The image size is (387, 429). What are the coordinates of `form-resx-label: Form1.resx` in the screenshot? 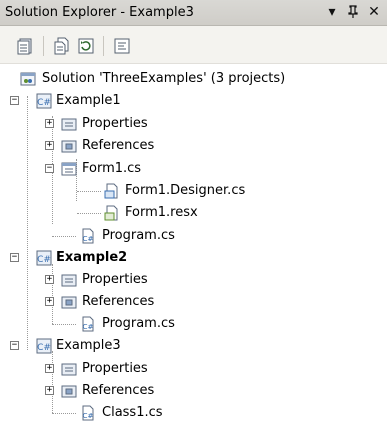 It's located at (161, 212).